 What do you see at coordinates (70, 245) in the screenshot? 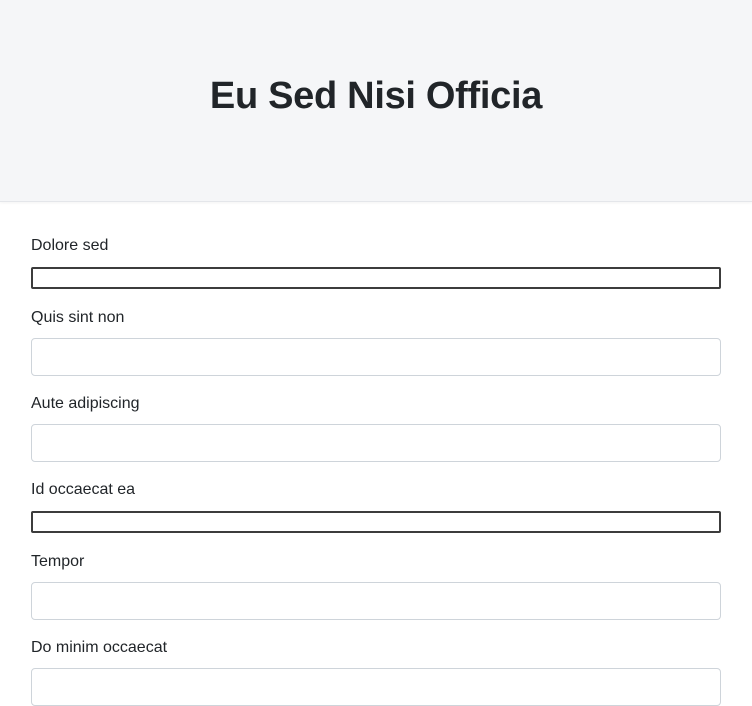
I see `field-label-dolore-sed: Dolore sed` at bounding box center [70, 245].